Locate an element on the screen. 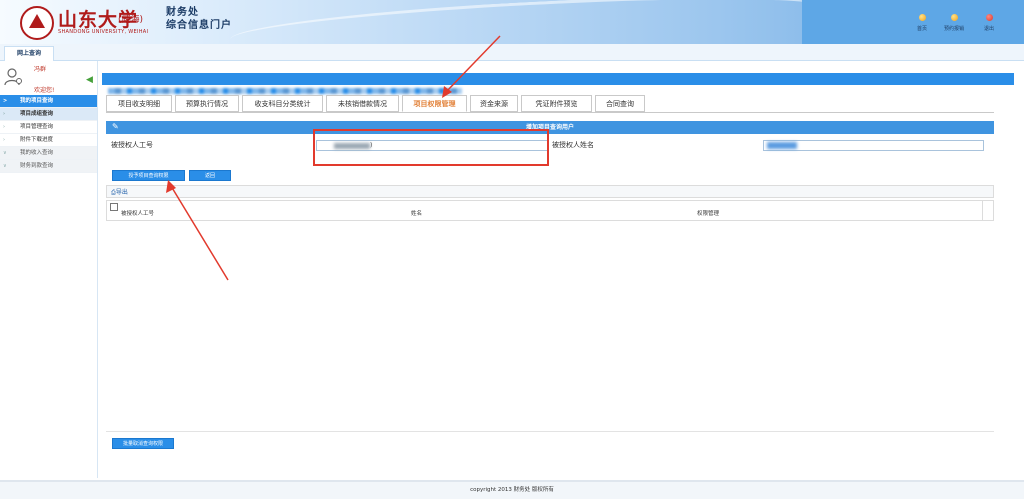 This screenshot has height=499, width=1024. copyright-text: copyright 2013 财务处 版权所有 is located at coordinates (512, 490).